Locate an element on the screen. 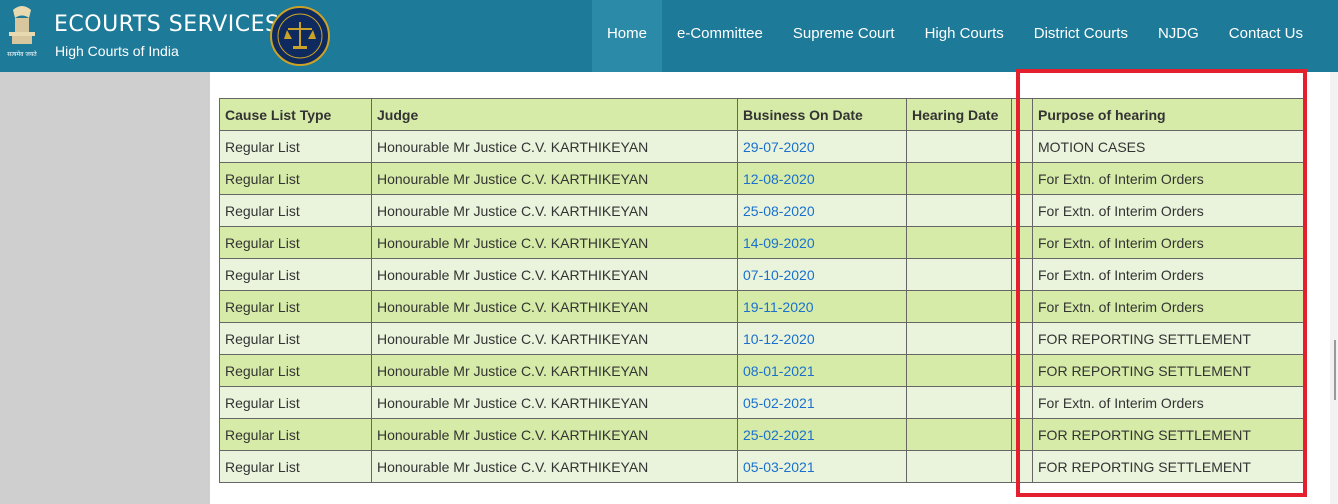 The width and height of the screenshot is (1338, 504). ecourts-seal-logo is located at coordinates (300, 36).